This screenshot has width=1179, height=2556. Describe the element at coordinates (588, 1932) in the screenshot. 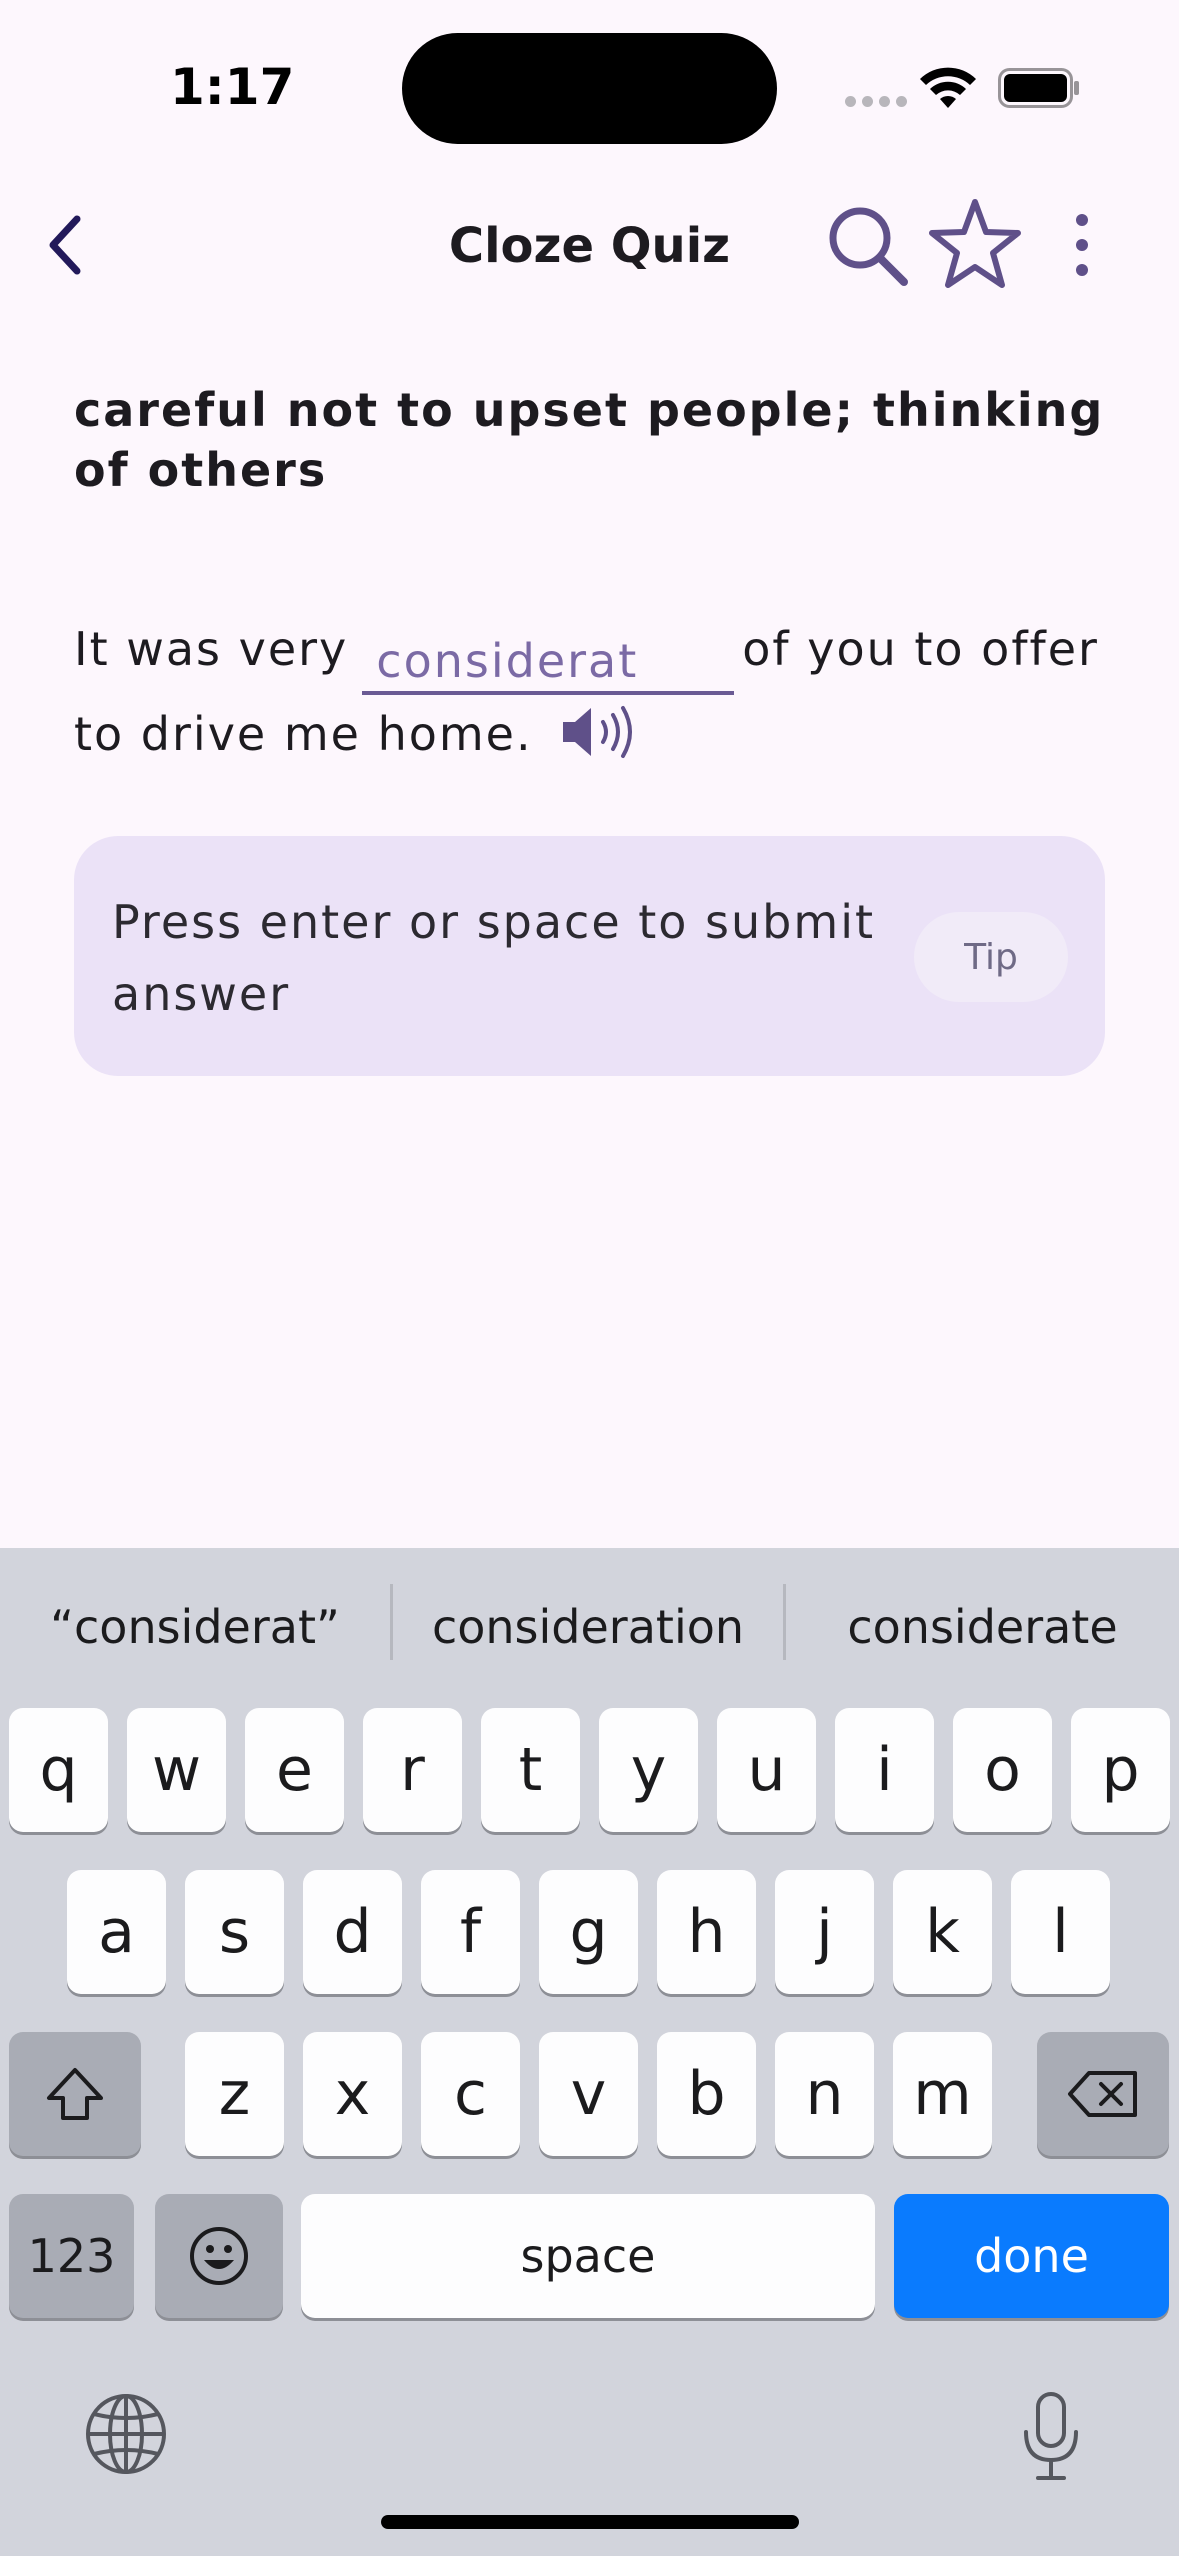

I see `key-g: g` at that location.